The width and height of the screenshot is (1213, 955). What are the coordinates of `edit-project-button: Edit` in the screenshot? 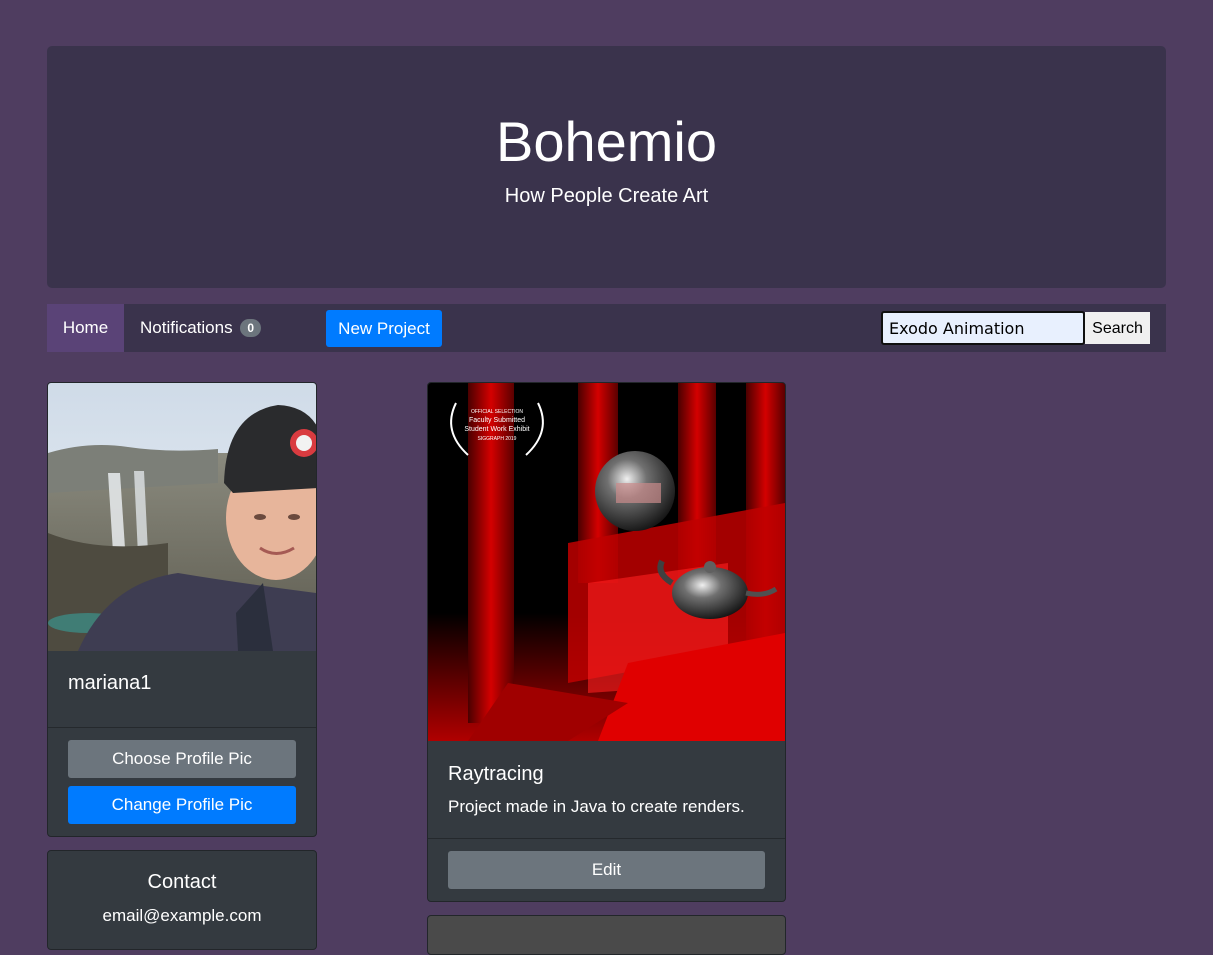 It's located at (606, 870).